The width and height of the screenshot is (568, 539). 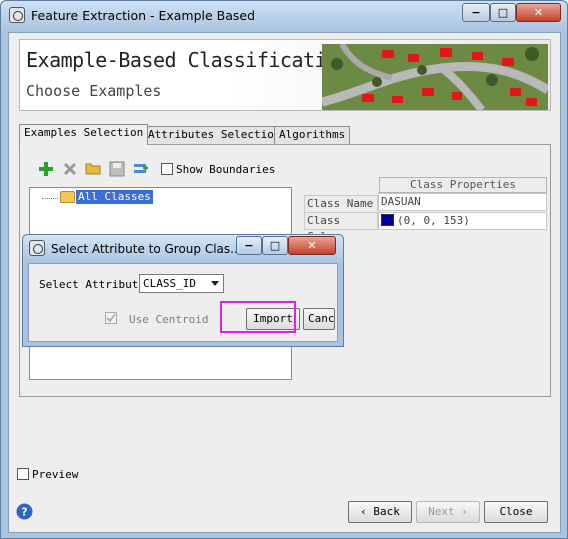 What do you see at coordinates (37, 248) in the screenshot?
I see `dialog-app-icon` at bounding box center [37, 248].